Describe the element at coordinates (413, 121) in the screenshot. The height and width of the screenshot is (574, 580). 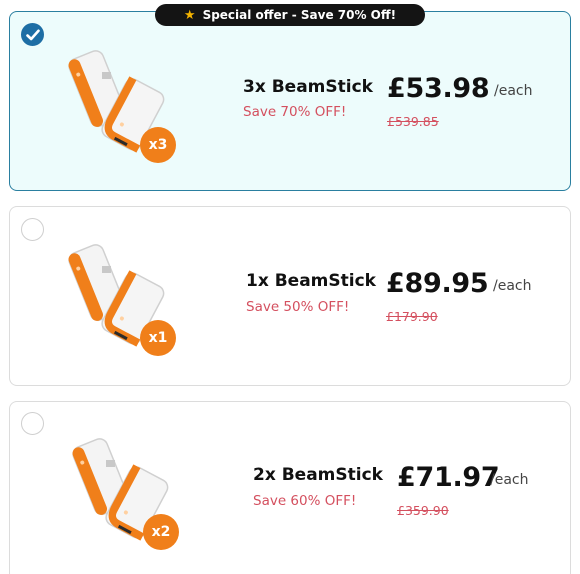
I see `original-price: £539.85` at that location.